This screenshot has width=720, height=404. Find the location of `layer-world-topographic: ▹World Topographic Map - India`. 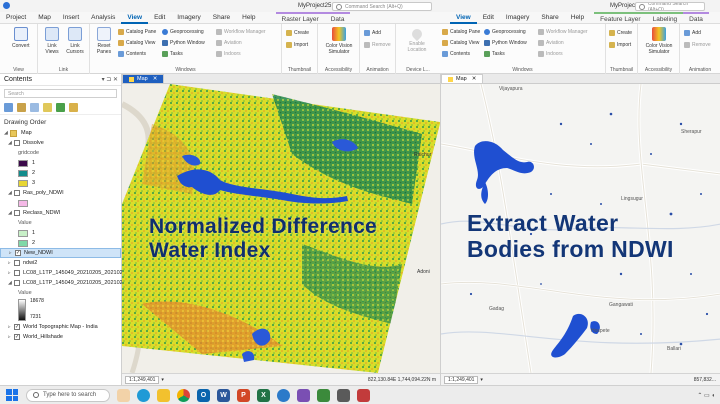

layer-world-topographic: ▹World Topographic Map - India is located at coordinates (60, 327).